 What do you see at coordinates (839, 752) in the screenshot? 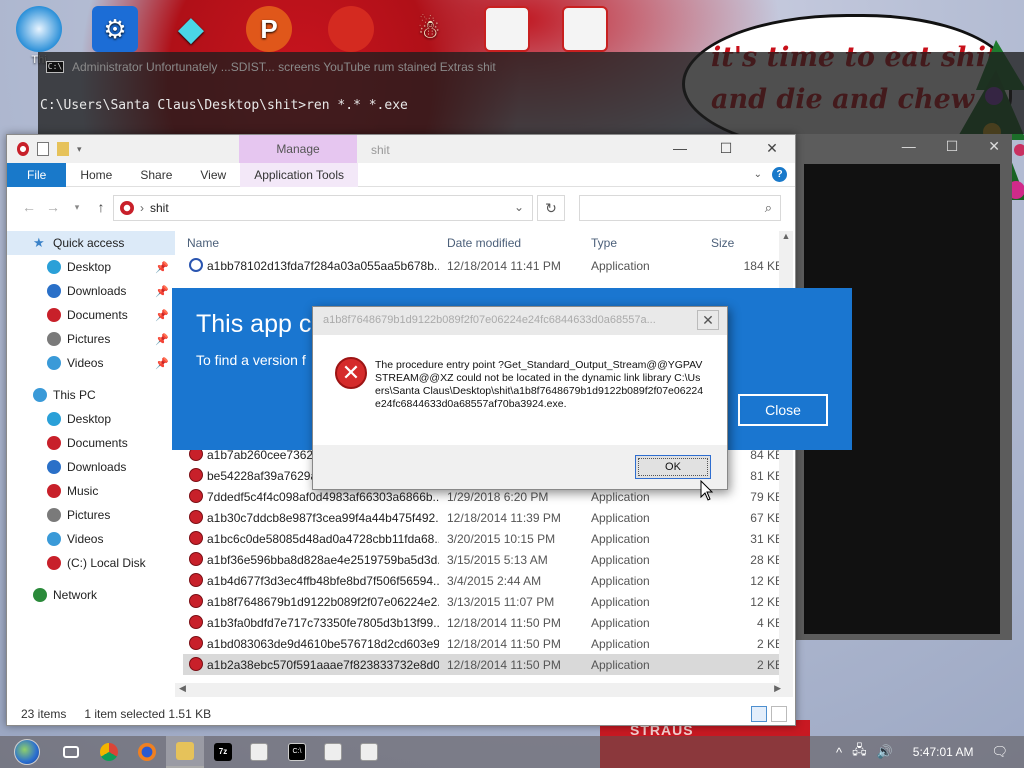
I see `tray-chevron-icon: ^` at bounding box center [839, 752].